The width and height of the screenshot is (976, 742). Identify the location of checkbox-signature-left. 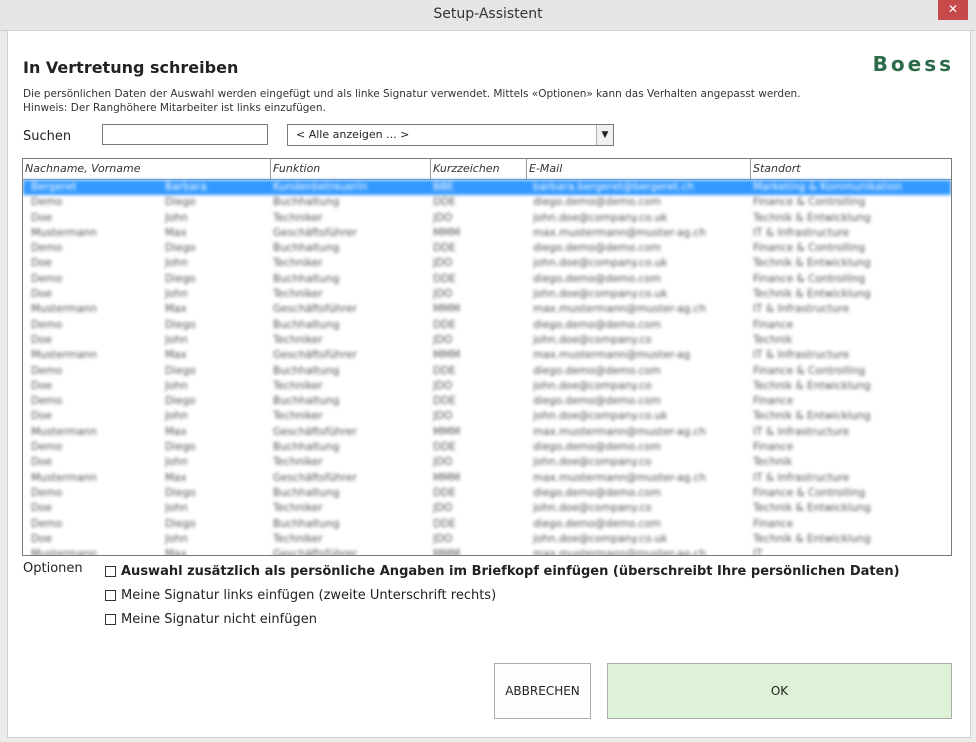
(110, 595).